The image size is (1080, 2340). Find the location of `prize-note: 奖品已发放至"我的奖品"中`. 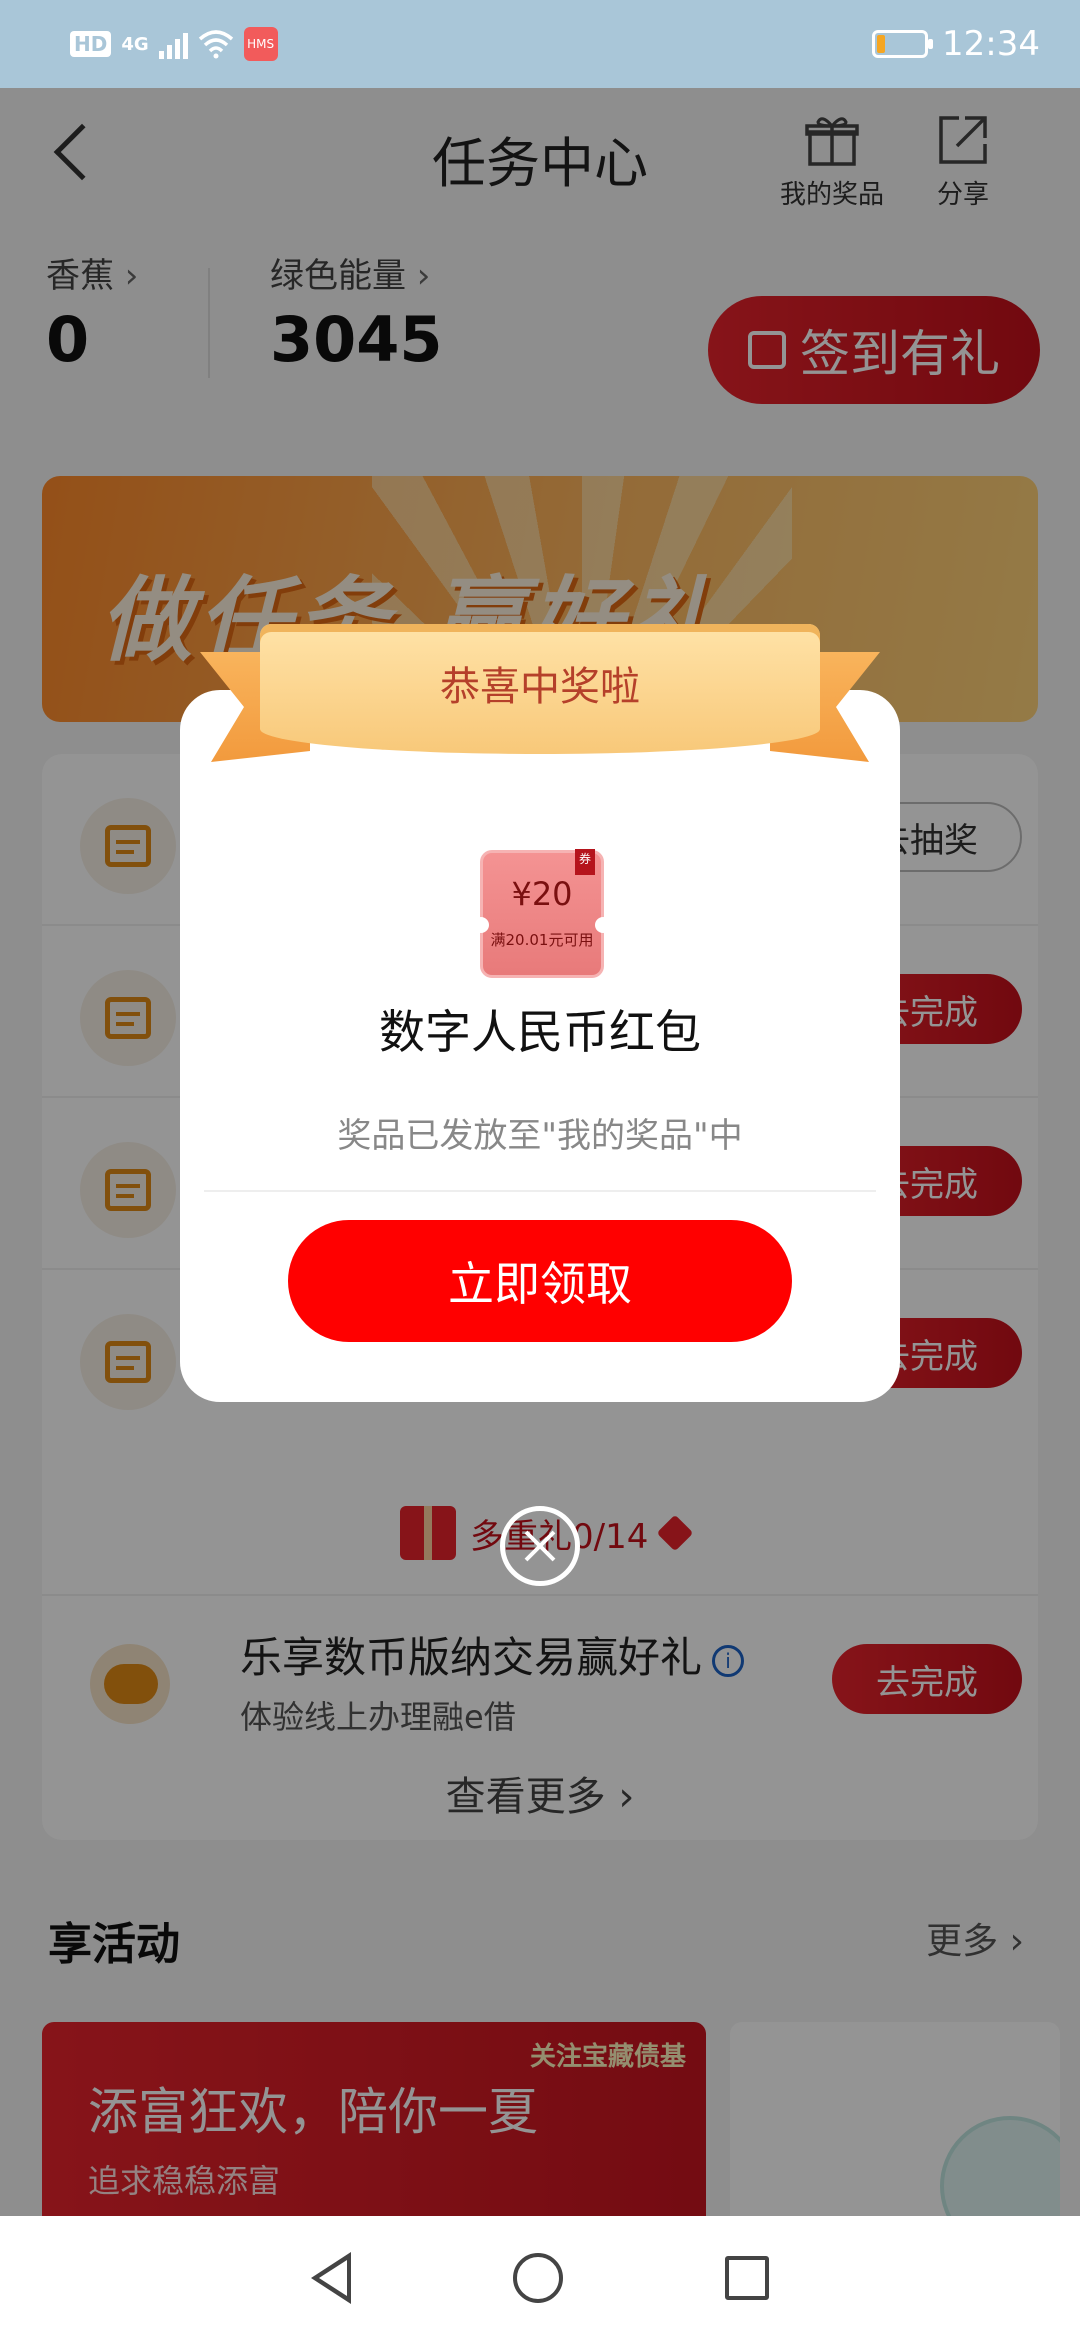

prize-note: 奖品已发放至"我的奖品"中 is located at coordinates (540, 1136).